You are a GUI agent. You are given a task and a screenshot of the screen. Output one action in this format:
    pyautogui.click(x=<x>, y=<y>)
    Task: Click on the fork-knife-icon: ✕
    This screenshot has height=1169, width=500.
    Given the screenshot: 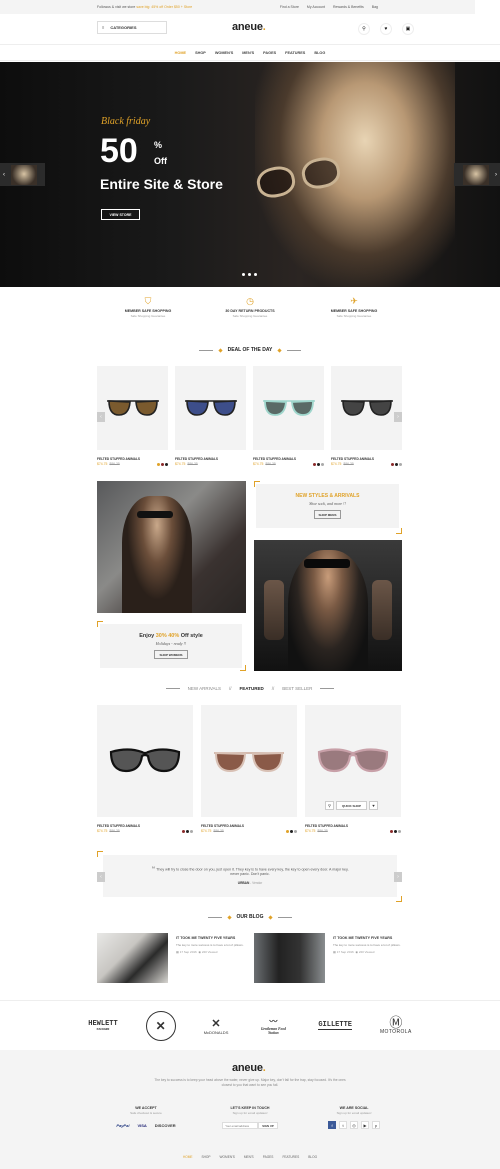 What is the action you would take?
    pyautogui.click(x=216, y=1023)
    